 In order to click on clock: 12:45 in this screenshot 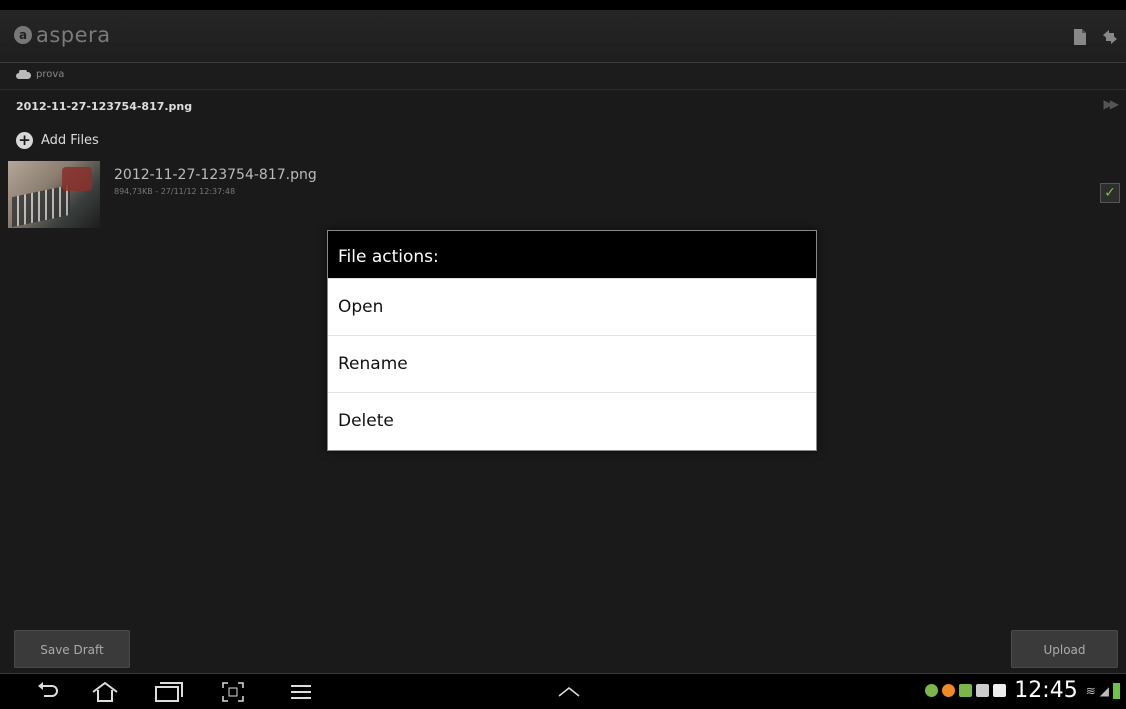, I will do `click(1046, 690)`.